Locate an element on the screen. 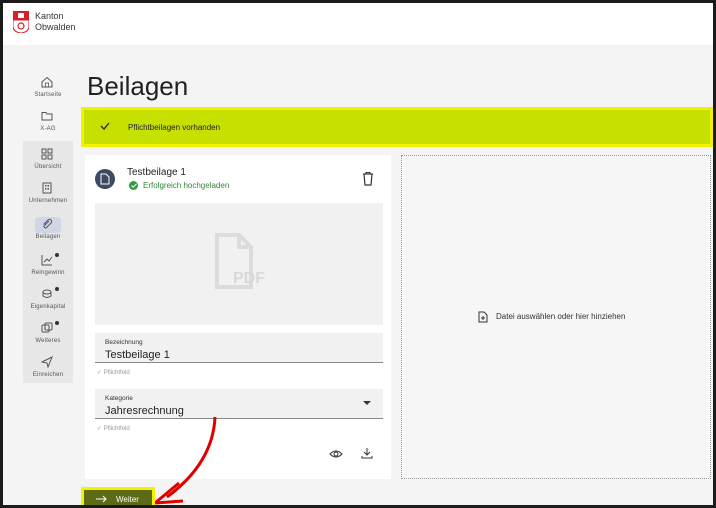 The image size is (716, 508). sidebar-item-eigenkapital: Eigenkapital is located at coordinates (48, 302).